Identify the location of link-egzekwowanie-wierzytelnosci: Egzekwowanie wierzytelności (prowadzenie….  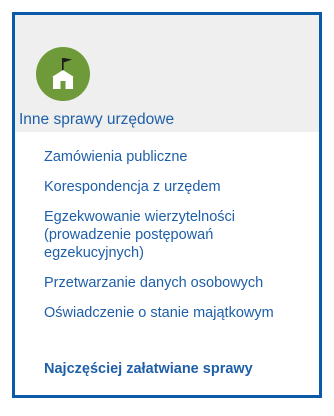
(178, 235).